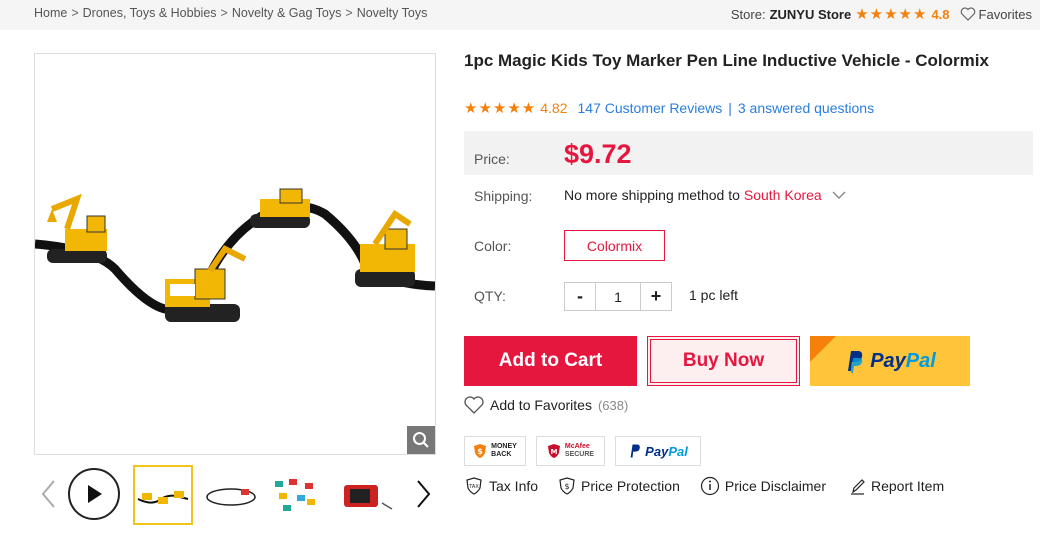 The image size is (1040, 551). I want to click on thumbnail-strip, so click(235, 494).